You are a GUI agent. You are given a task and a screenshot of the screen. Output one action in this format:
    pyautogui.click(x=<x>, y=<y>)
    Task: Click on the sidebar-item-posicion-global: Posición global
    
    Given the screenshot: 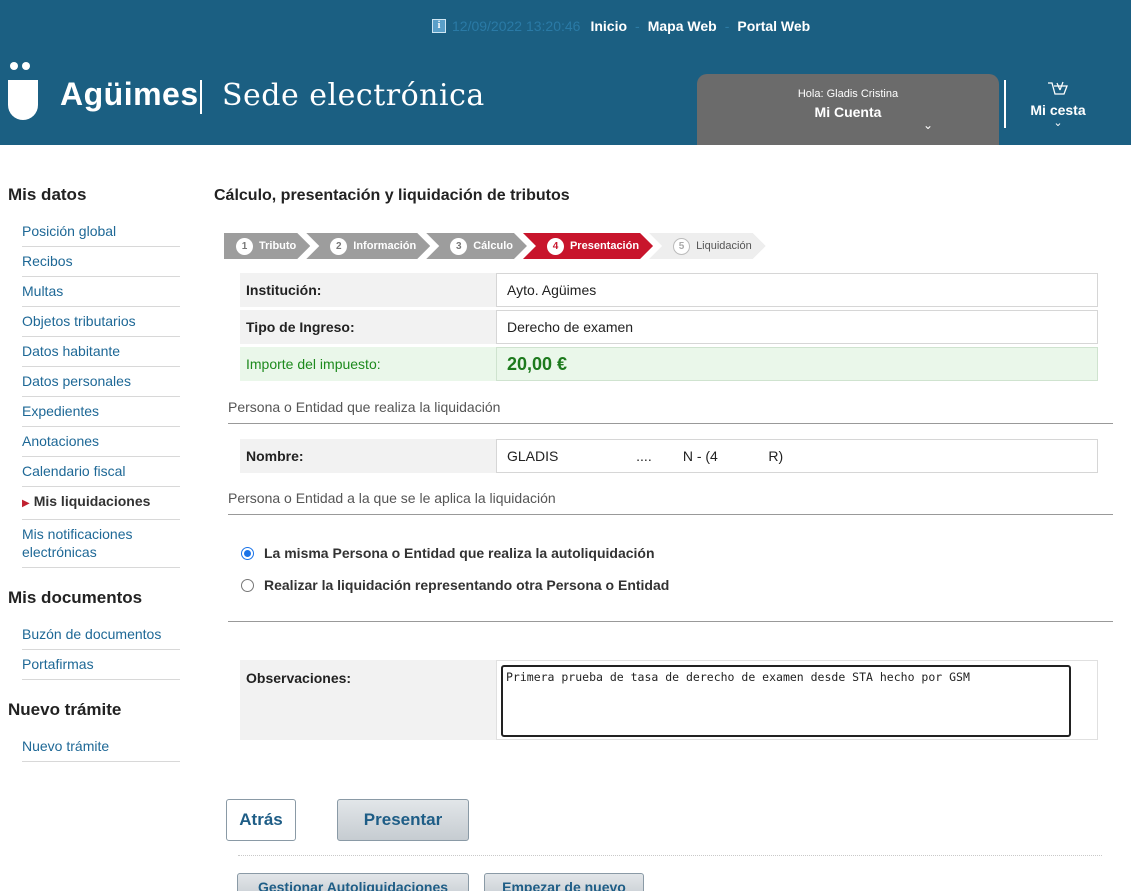 What is the action you would take?
    pyautogui.click(x=101, y=232)
    